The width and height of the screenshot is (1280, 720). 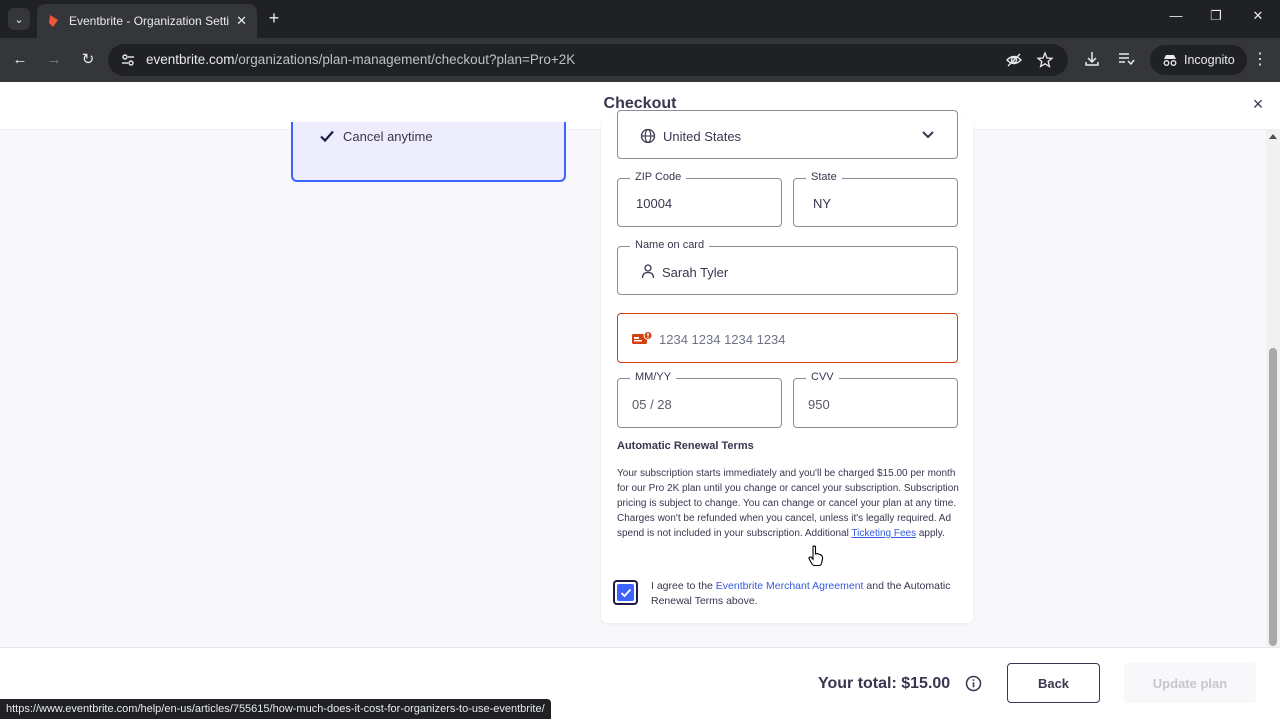 I want to click on incognito-indicator: Incognito, so click(x=1198, y=60).